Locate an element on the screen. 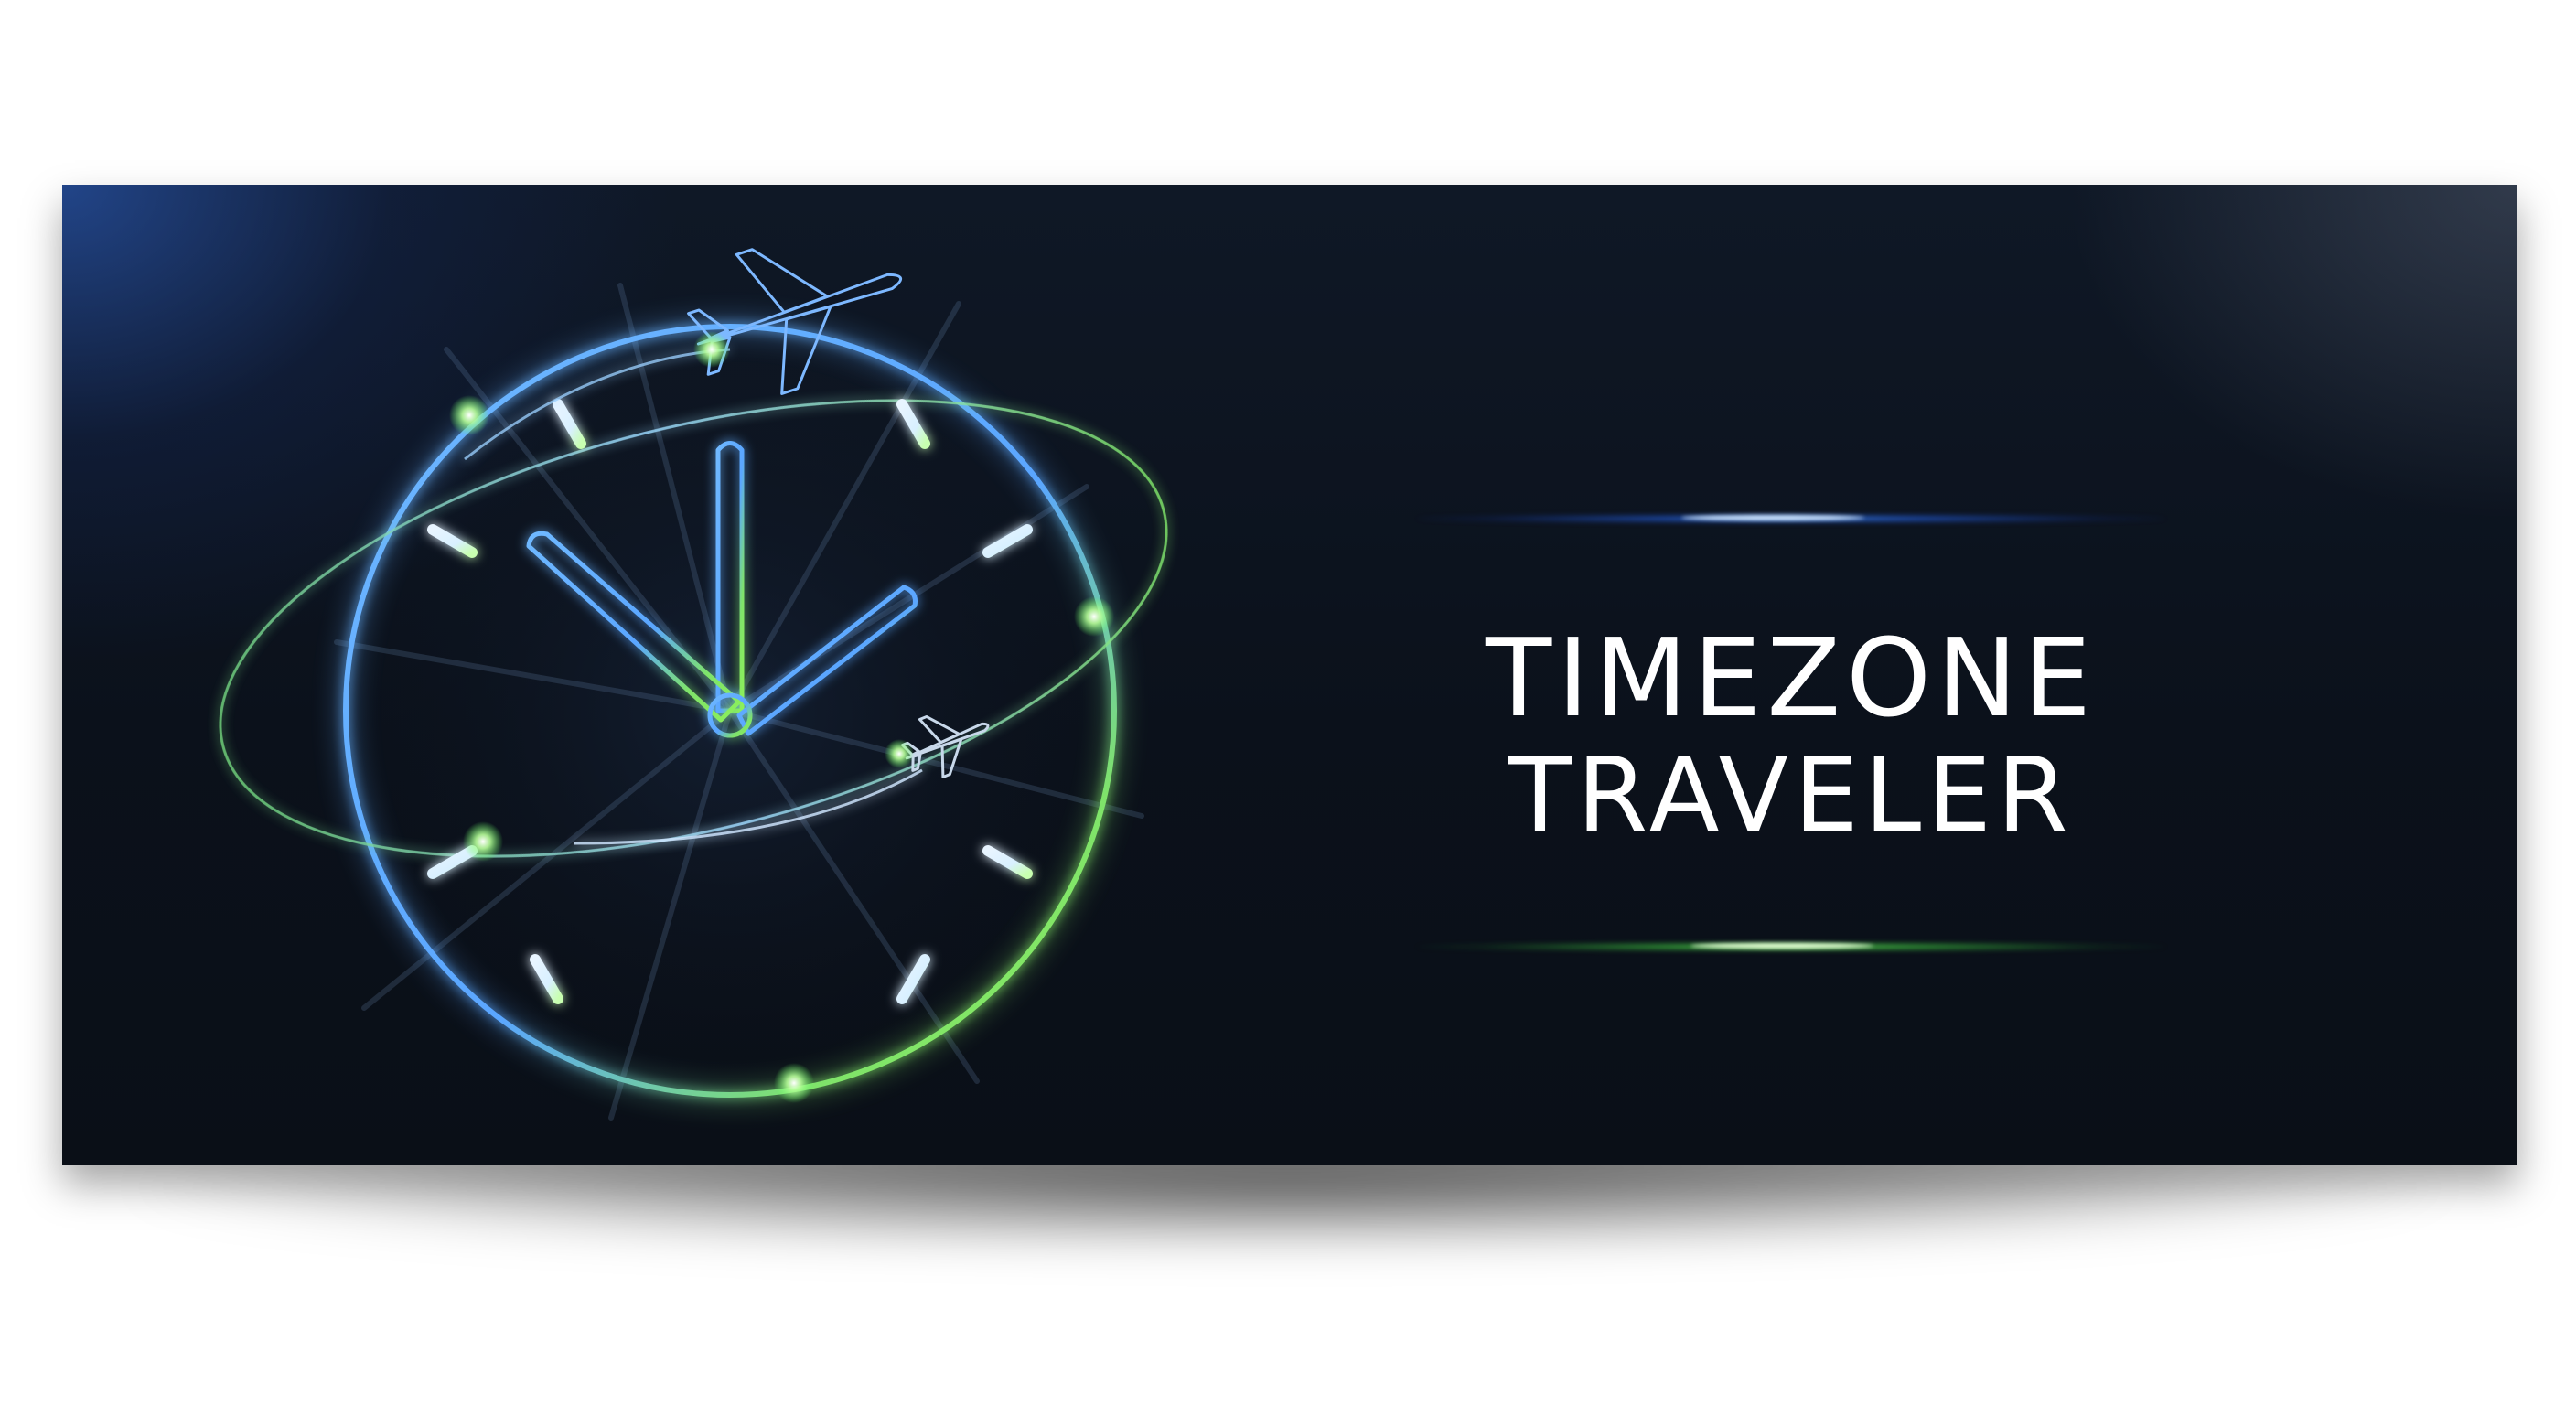  title-block: TIMEZONE TRAVELER is located at coordinates (1791, 733).